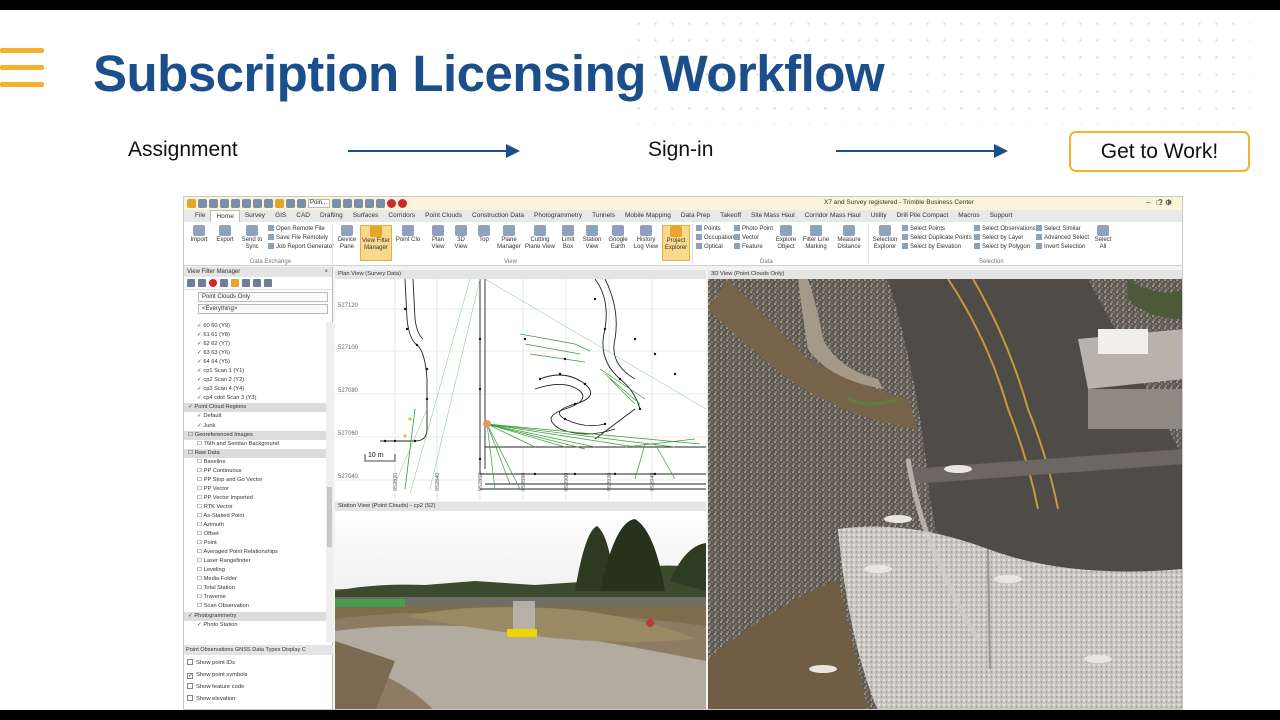 This screenshot has height=720, width=1280. Describe the element at coordinates (369, 203) in the screenshot. I see `layer-icon` at that location.